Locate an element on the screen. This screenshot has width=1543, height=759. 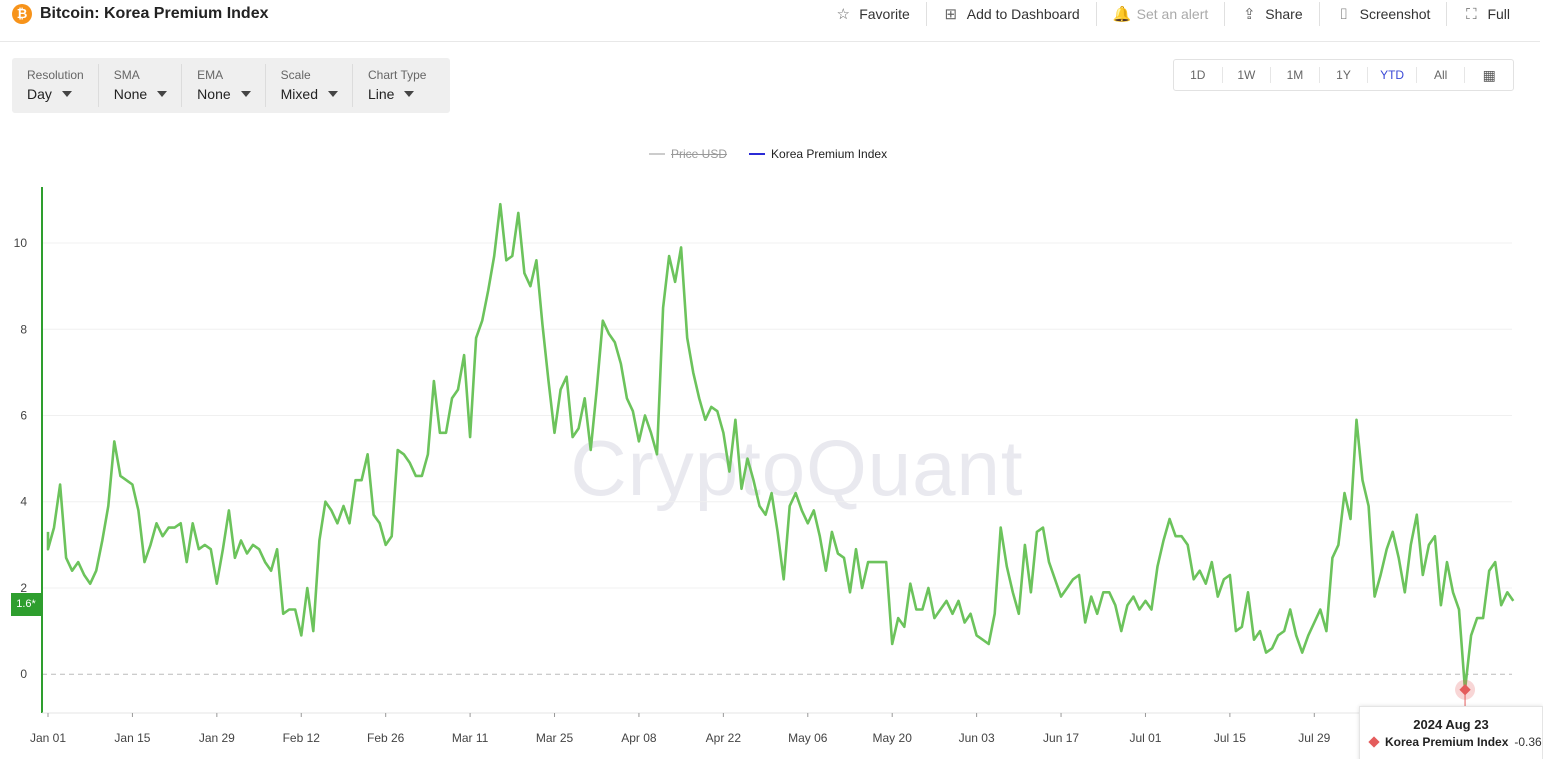
x-tick-label: Apr 22 is located at coordinates (724, 738).